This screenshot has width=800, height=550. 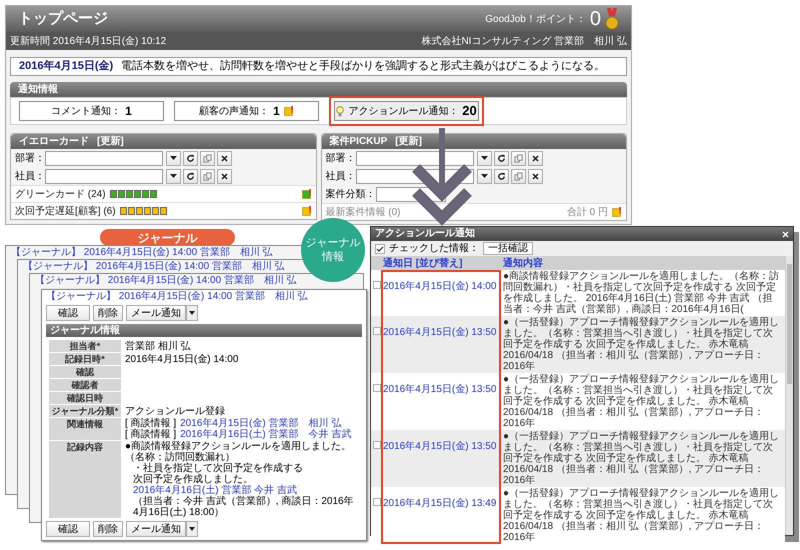 I want to click on points-label: GoodJob！ポイント：, so click(x=535, y=19).